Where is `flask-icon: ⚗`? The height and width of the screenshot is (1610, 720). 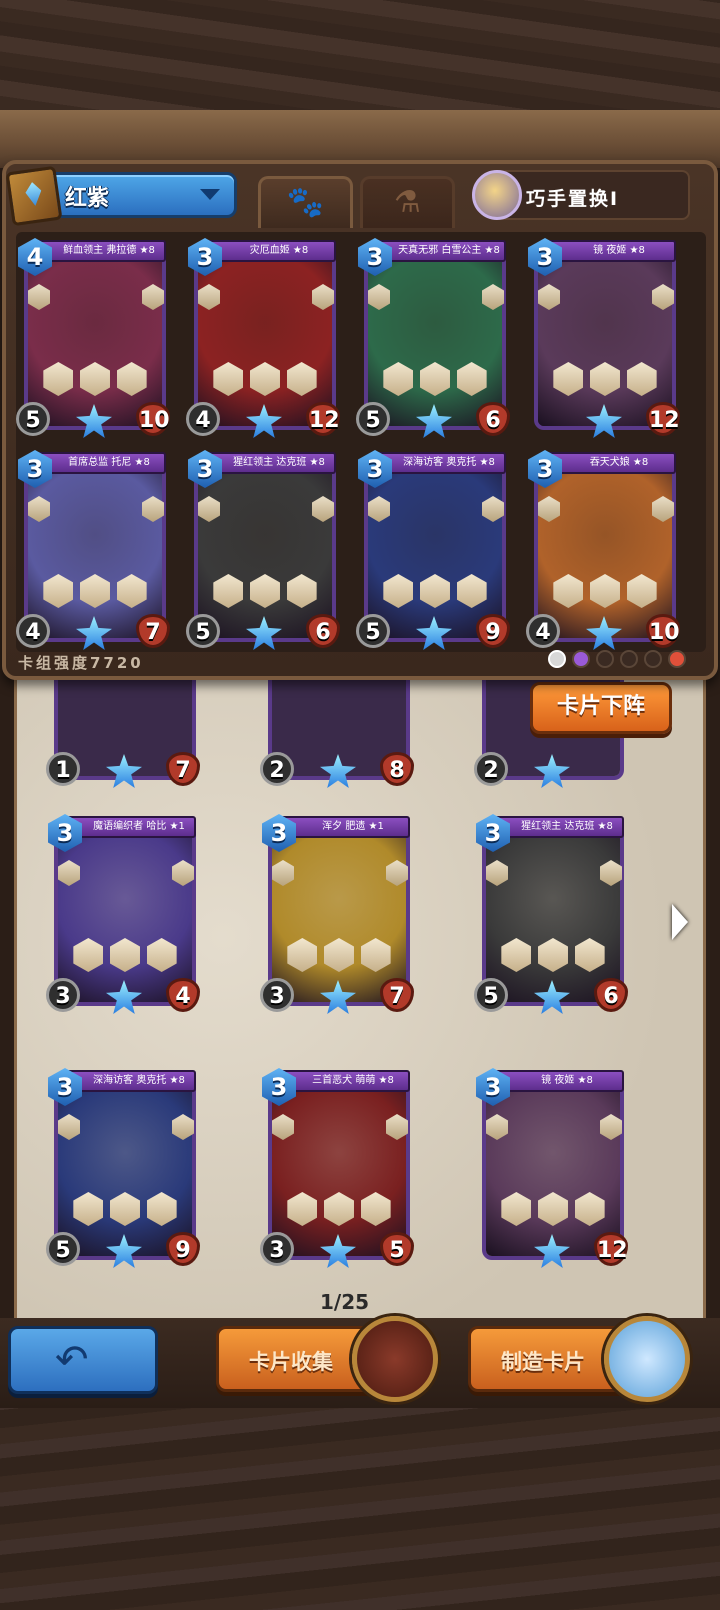 flask-icon: ⚗ is located at coordinates (407, 202).